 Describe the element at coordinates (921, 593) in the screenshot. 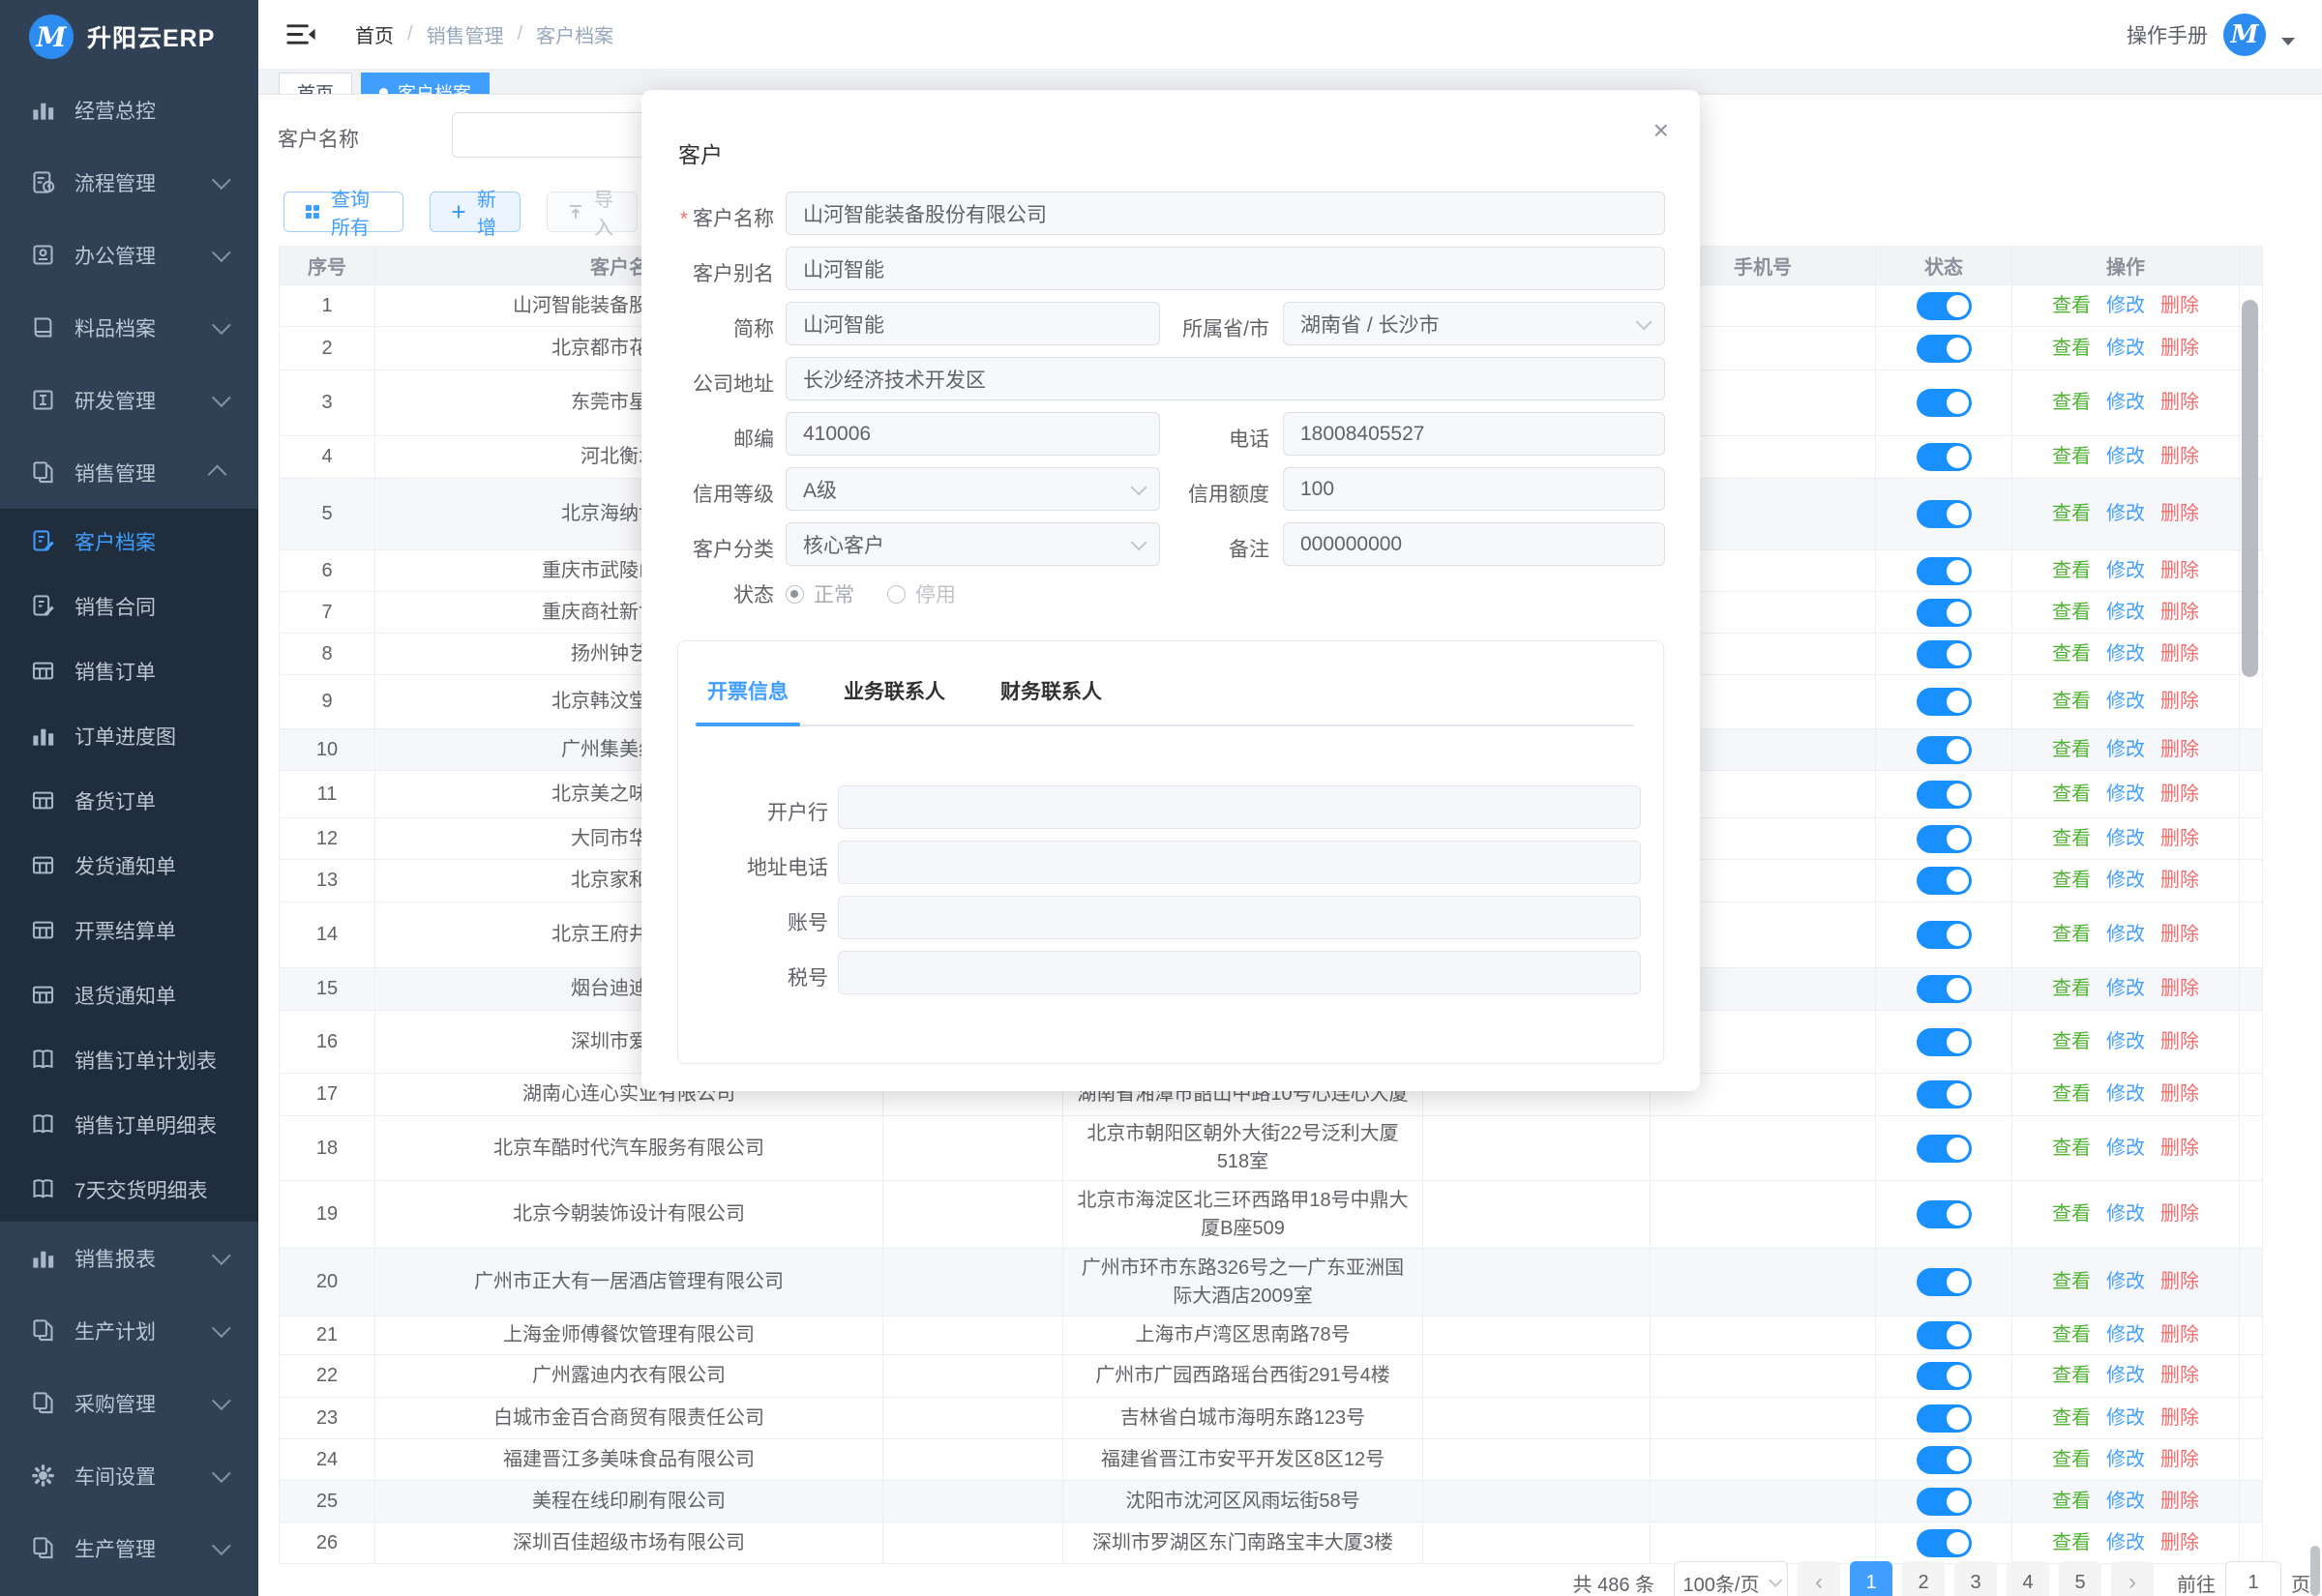

I see `status-radio-disabled: 停用` at that location.